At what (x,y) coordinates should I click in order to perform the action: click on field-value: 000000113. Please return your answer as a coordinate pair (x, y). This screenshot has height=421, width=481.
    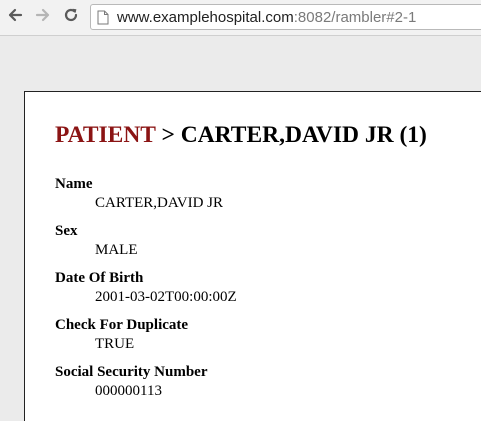
    Looking at the image, I should click on (128, 391).